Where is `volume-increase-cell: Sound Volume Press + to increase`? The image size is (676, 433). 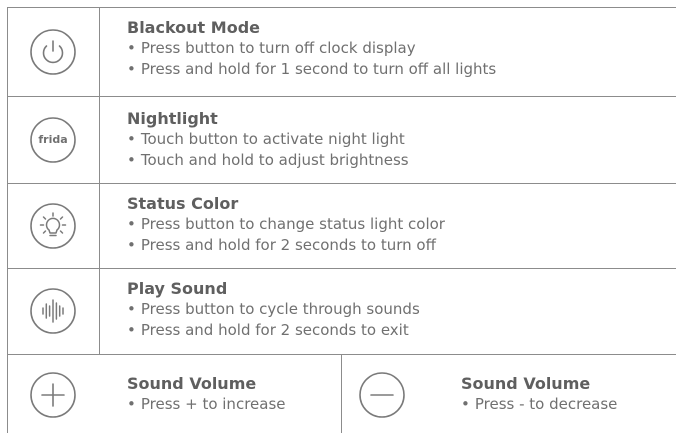
volume-increase-cell: Sound Volume Press + to increase is located at coordinates (174, 394).